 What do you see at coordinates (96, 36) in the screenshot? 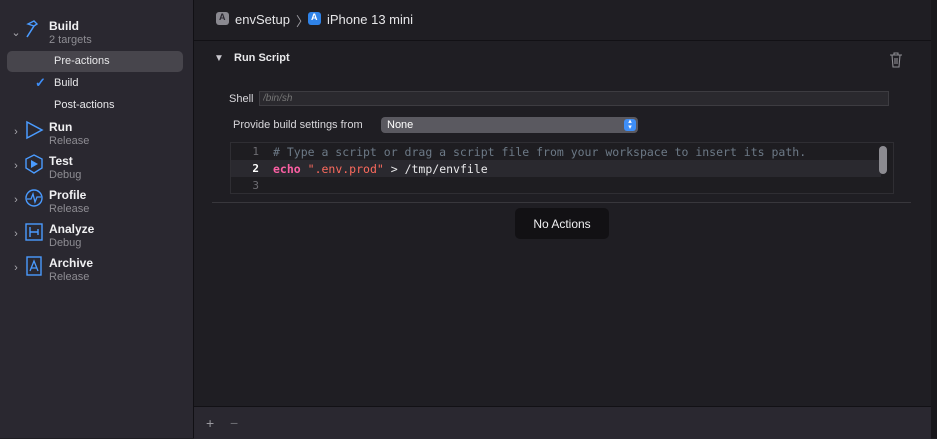
I see `scheme-item-build: ⌄ Build 2 targets` at bounding box center [96, 36].